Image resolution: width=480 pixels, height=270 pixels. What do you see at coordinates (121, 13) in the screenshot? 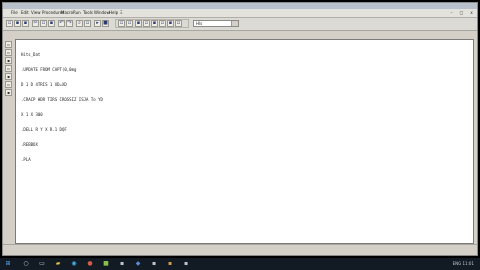
I see `menu-extra: Ξ` at bounding box center [121, 13].